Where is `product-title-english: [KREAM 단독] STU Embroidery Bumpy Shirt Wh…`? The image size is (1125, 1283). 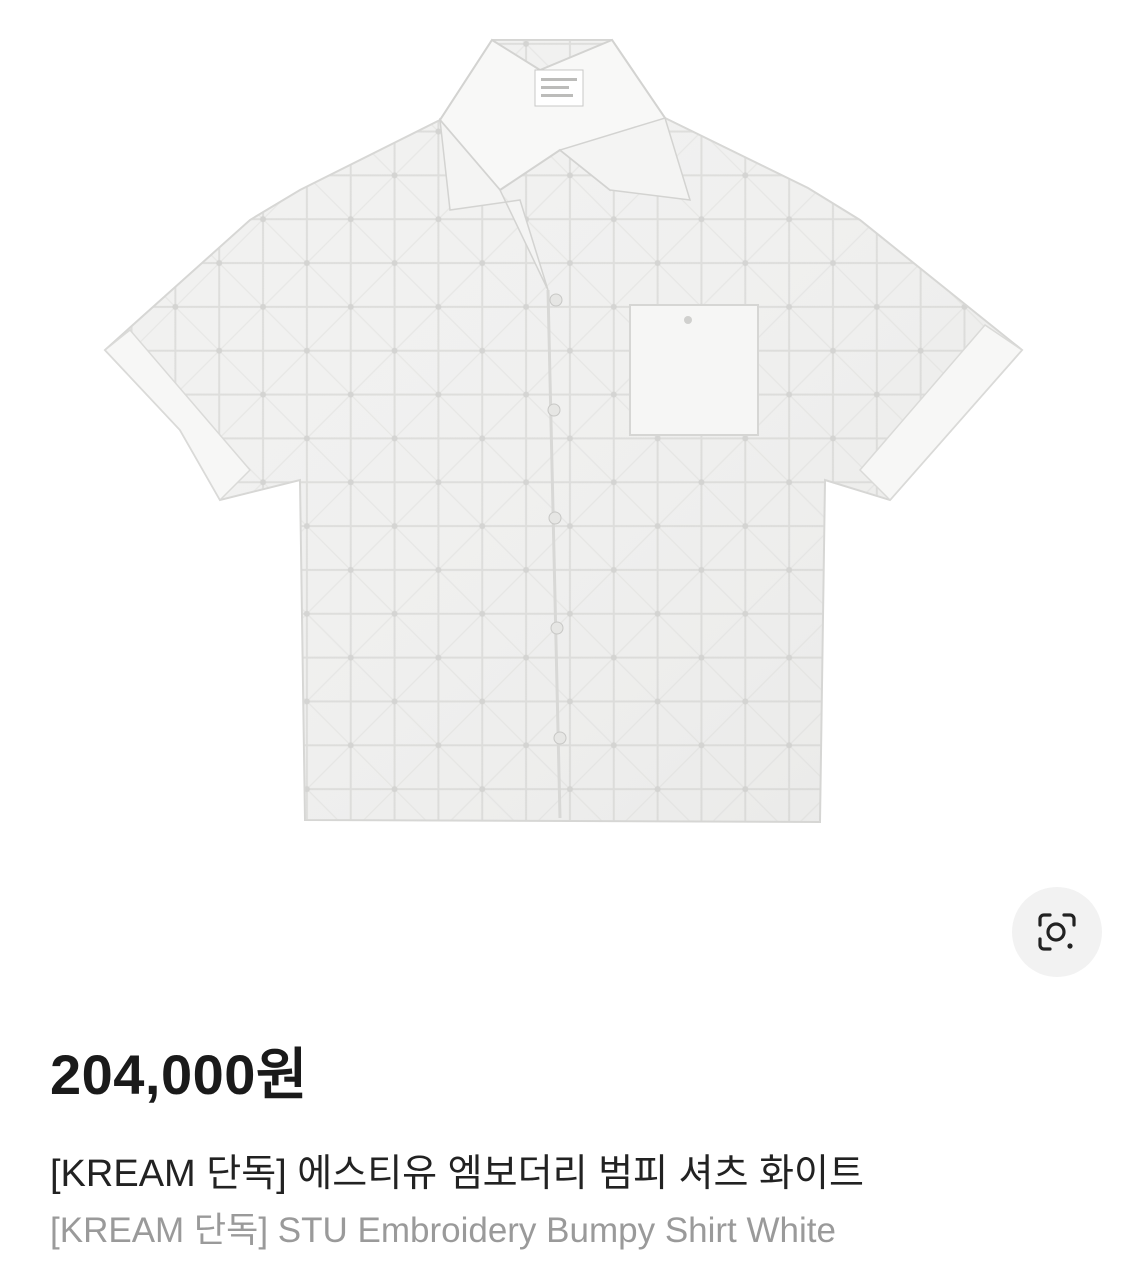 product-title-english: [KREAM 단독] STU Embroidery Bumpy Shirt Wh… is located at coordinates (443, 1230).